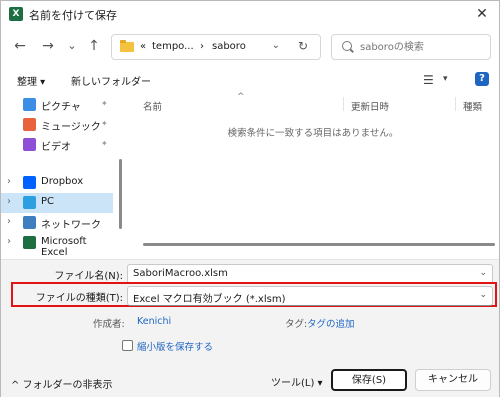 The height and width of the screenshot is (398, 500). What do you see at coordinates (48, 201) in the screenshot?
I see `sidebar-item-label: PC` at bounding box center [48, 201].